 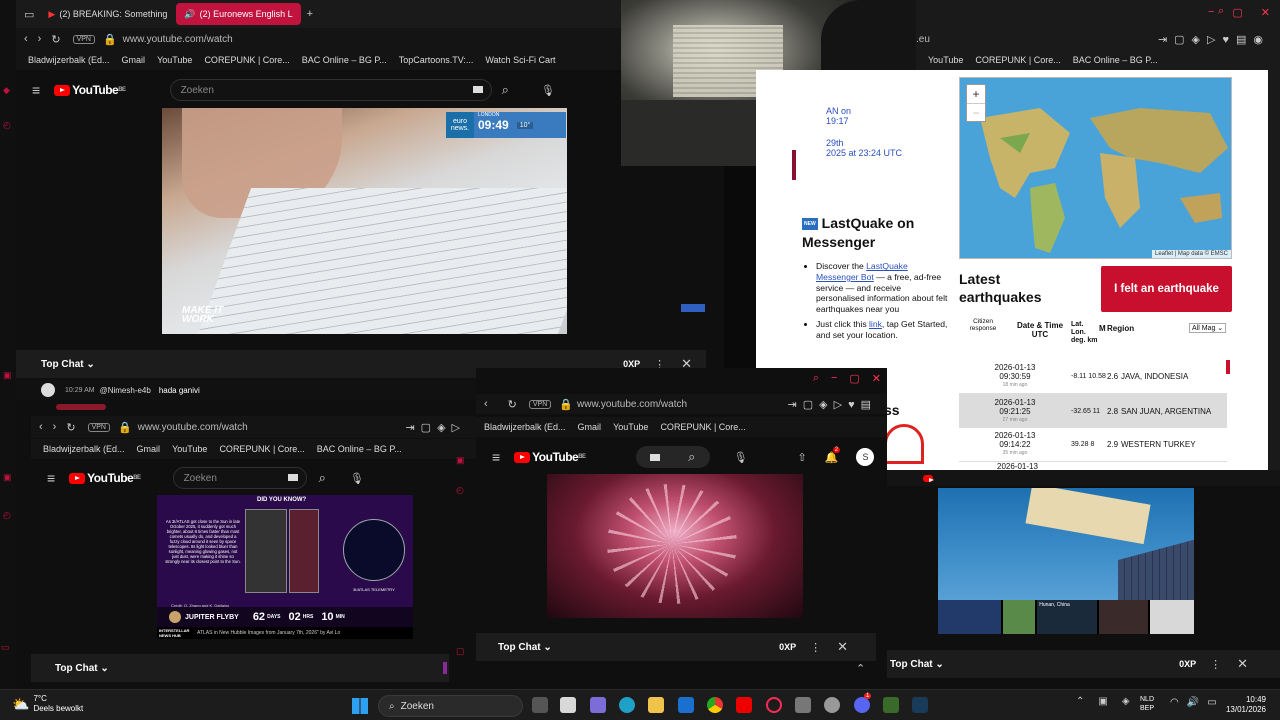 I want to click on col-region: Region, so click(x=1120, y=328).